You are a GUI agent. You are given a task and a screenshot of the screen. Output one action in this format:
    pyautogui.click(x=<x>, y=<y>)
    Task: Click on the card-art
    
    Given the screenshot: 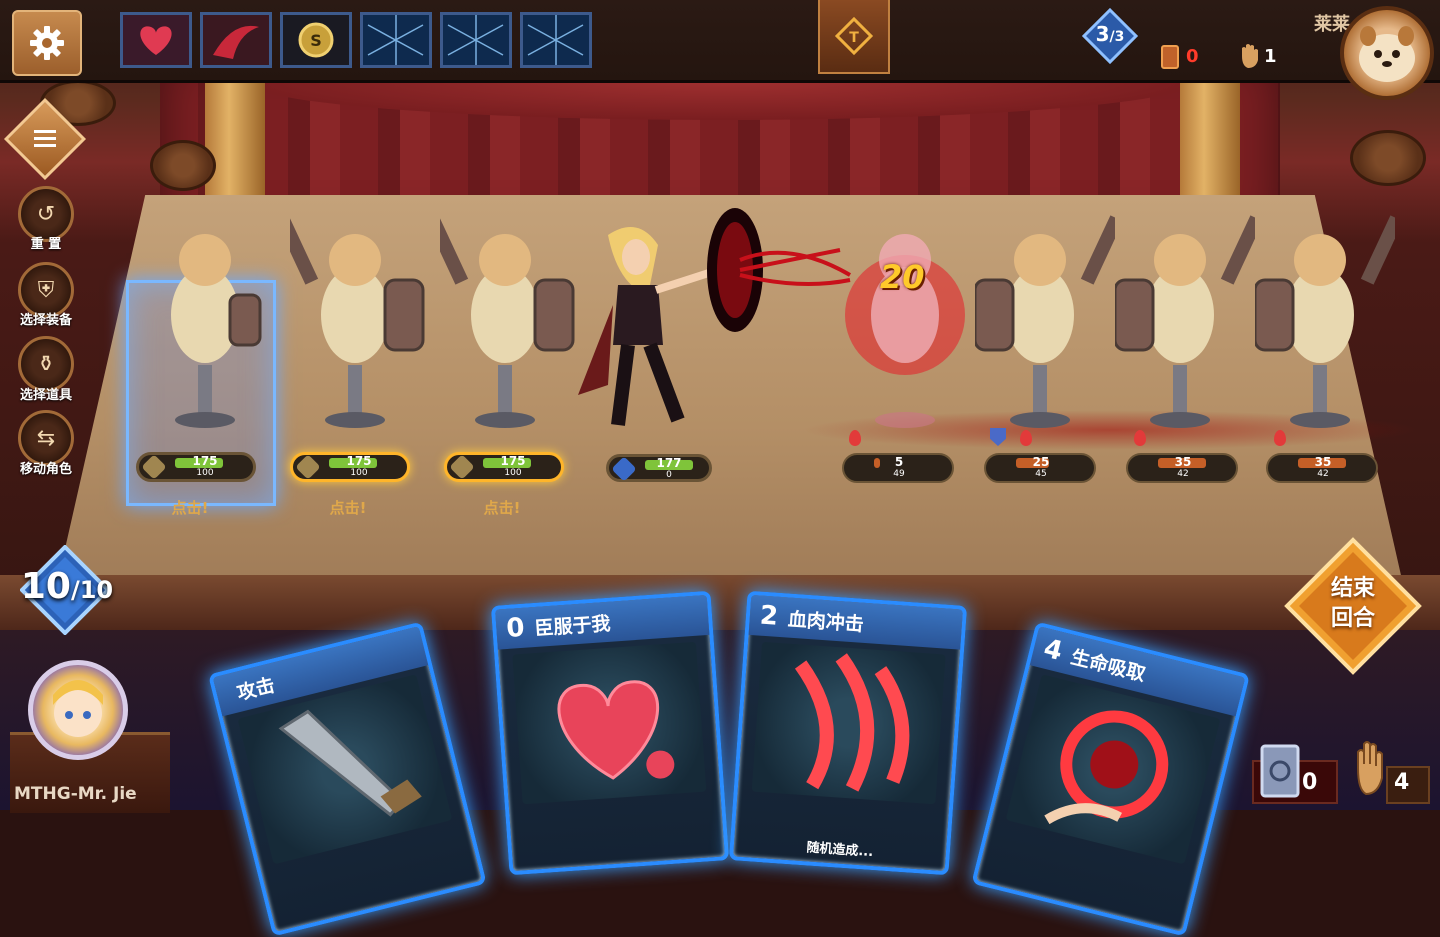 What is the action you would take?
    pyautogui.click(x=609, y=723)
    